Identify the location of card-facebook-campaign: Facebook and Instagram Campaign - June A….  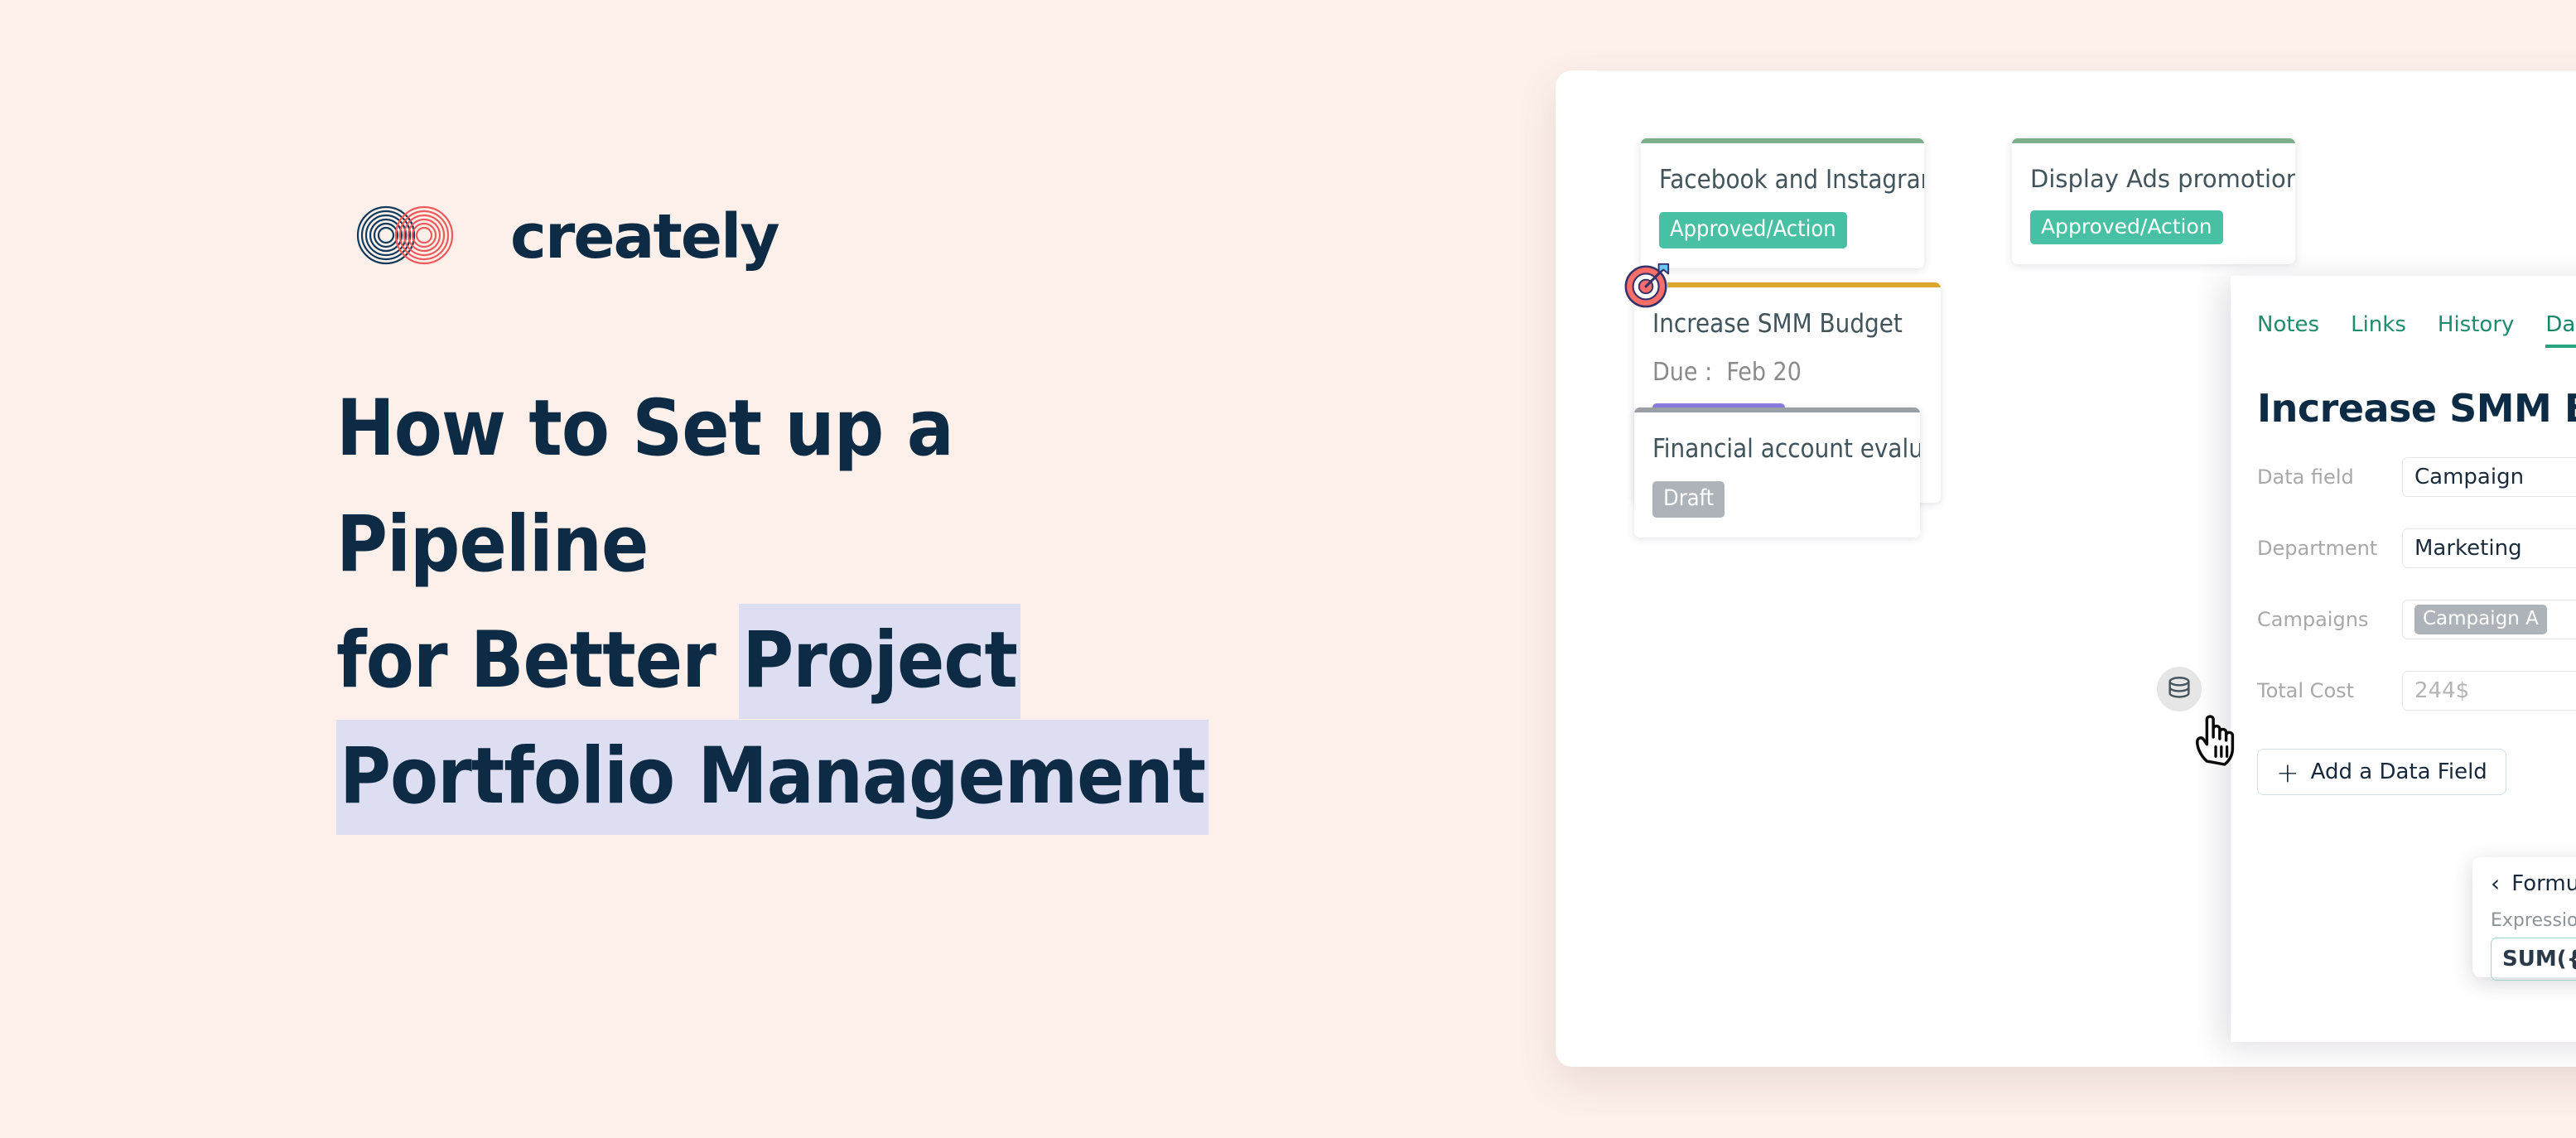
(1782, 203).